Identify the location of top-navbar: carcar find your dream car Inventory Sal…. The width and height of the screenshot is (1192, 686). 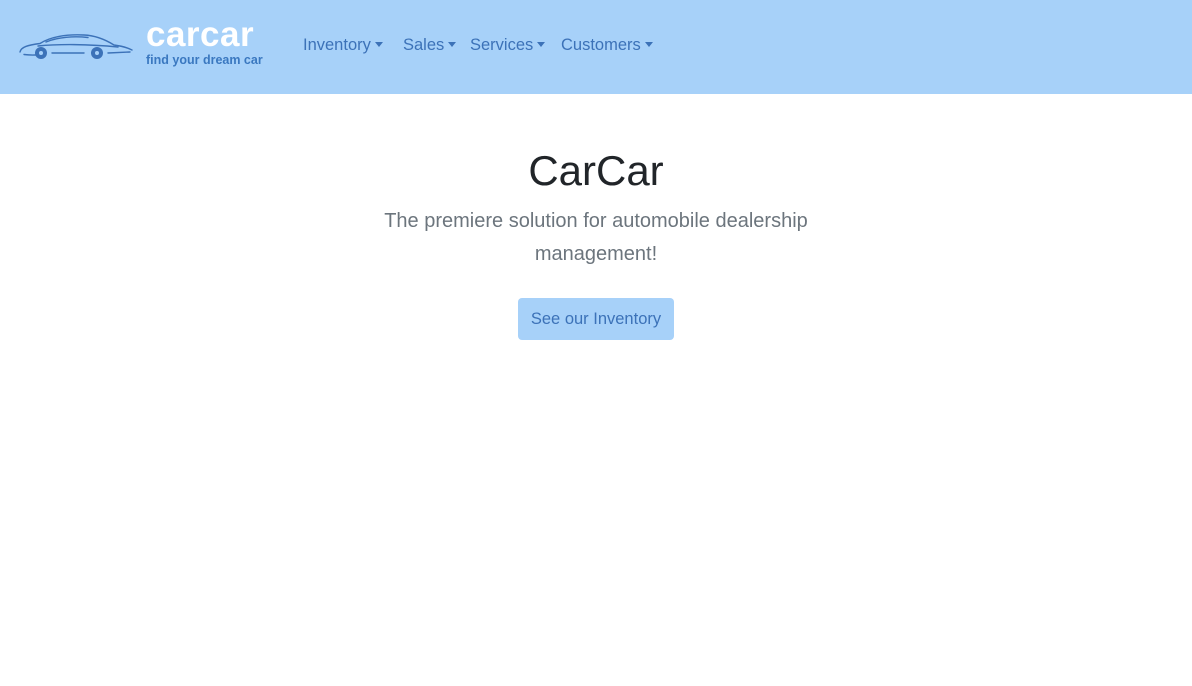
(596, 47).